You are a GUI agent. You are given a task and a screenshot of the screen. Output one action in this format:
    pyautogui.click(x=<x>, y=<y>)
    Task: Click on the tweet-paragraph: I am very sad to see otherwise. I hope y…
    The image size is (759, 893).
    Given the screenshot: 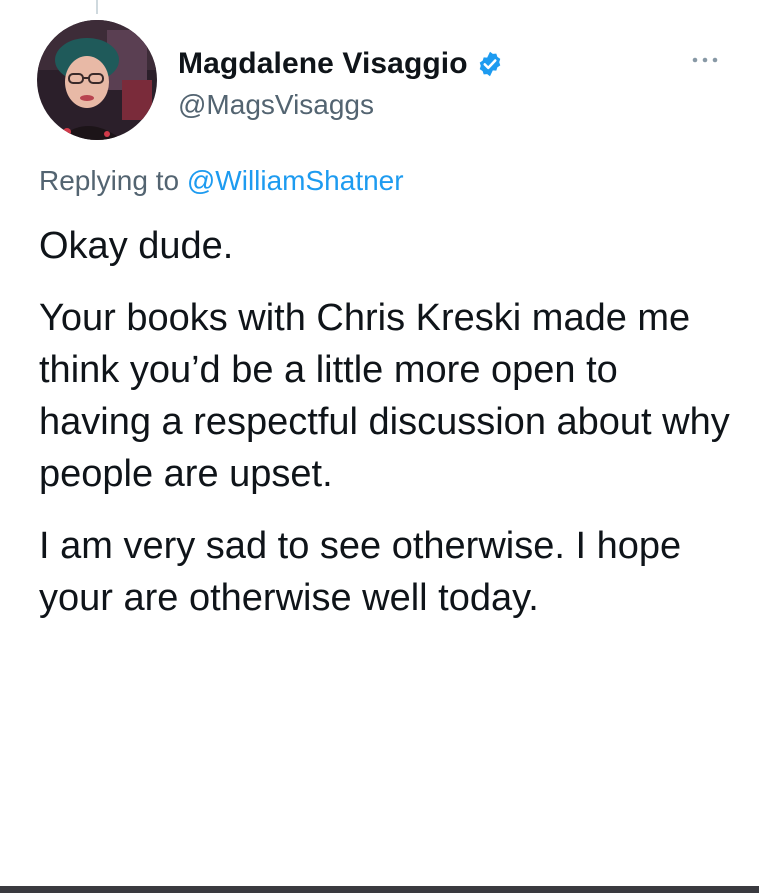 What is the action you would take?
    pyautogui.click(x=360, y=572)
    